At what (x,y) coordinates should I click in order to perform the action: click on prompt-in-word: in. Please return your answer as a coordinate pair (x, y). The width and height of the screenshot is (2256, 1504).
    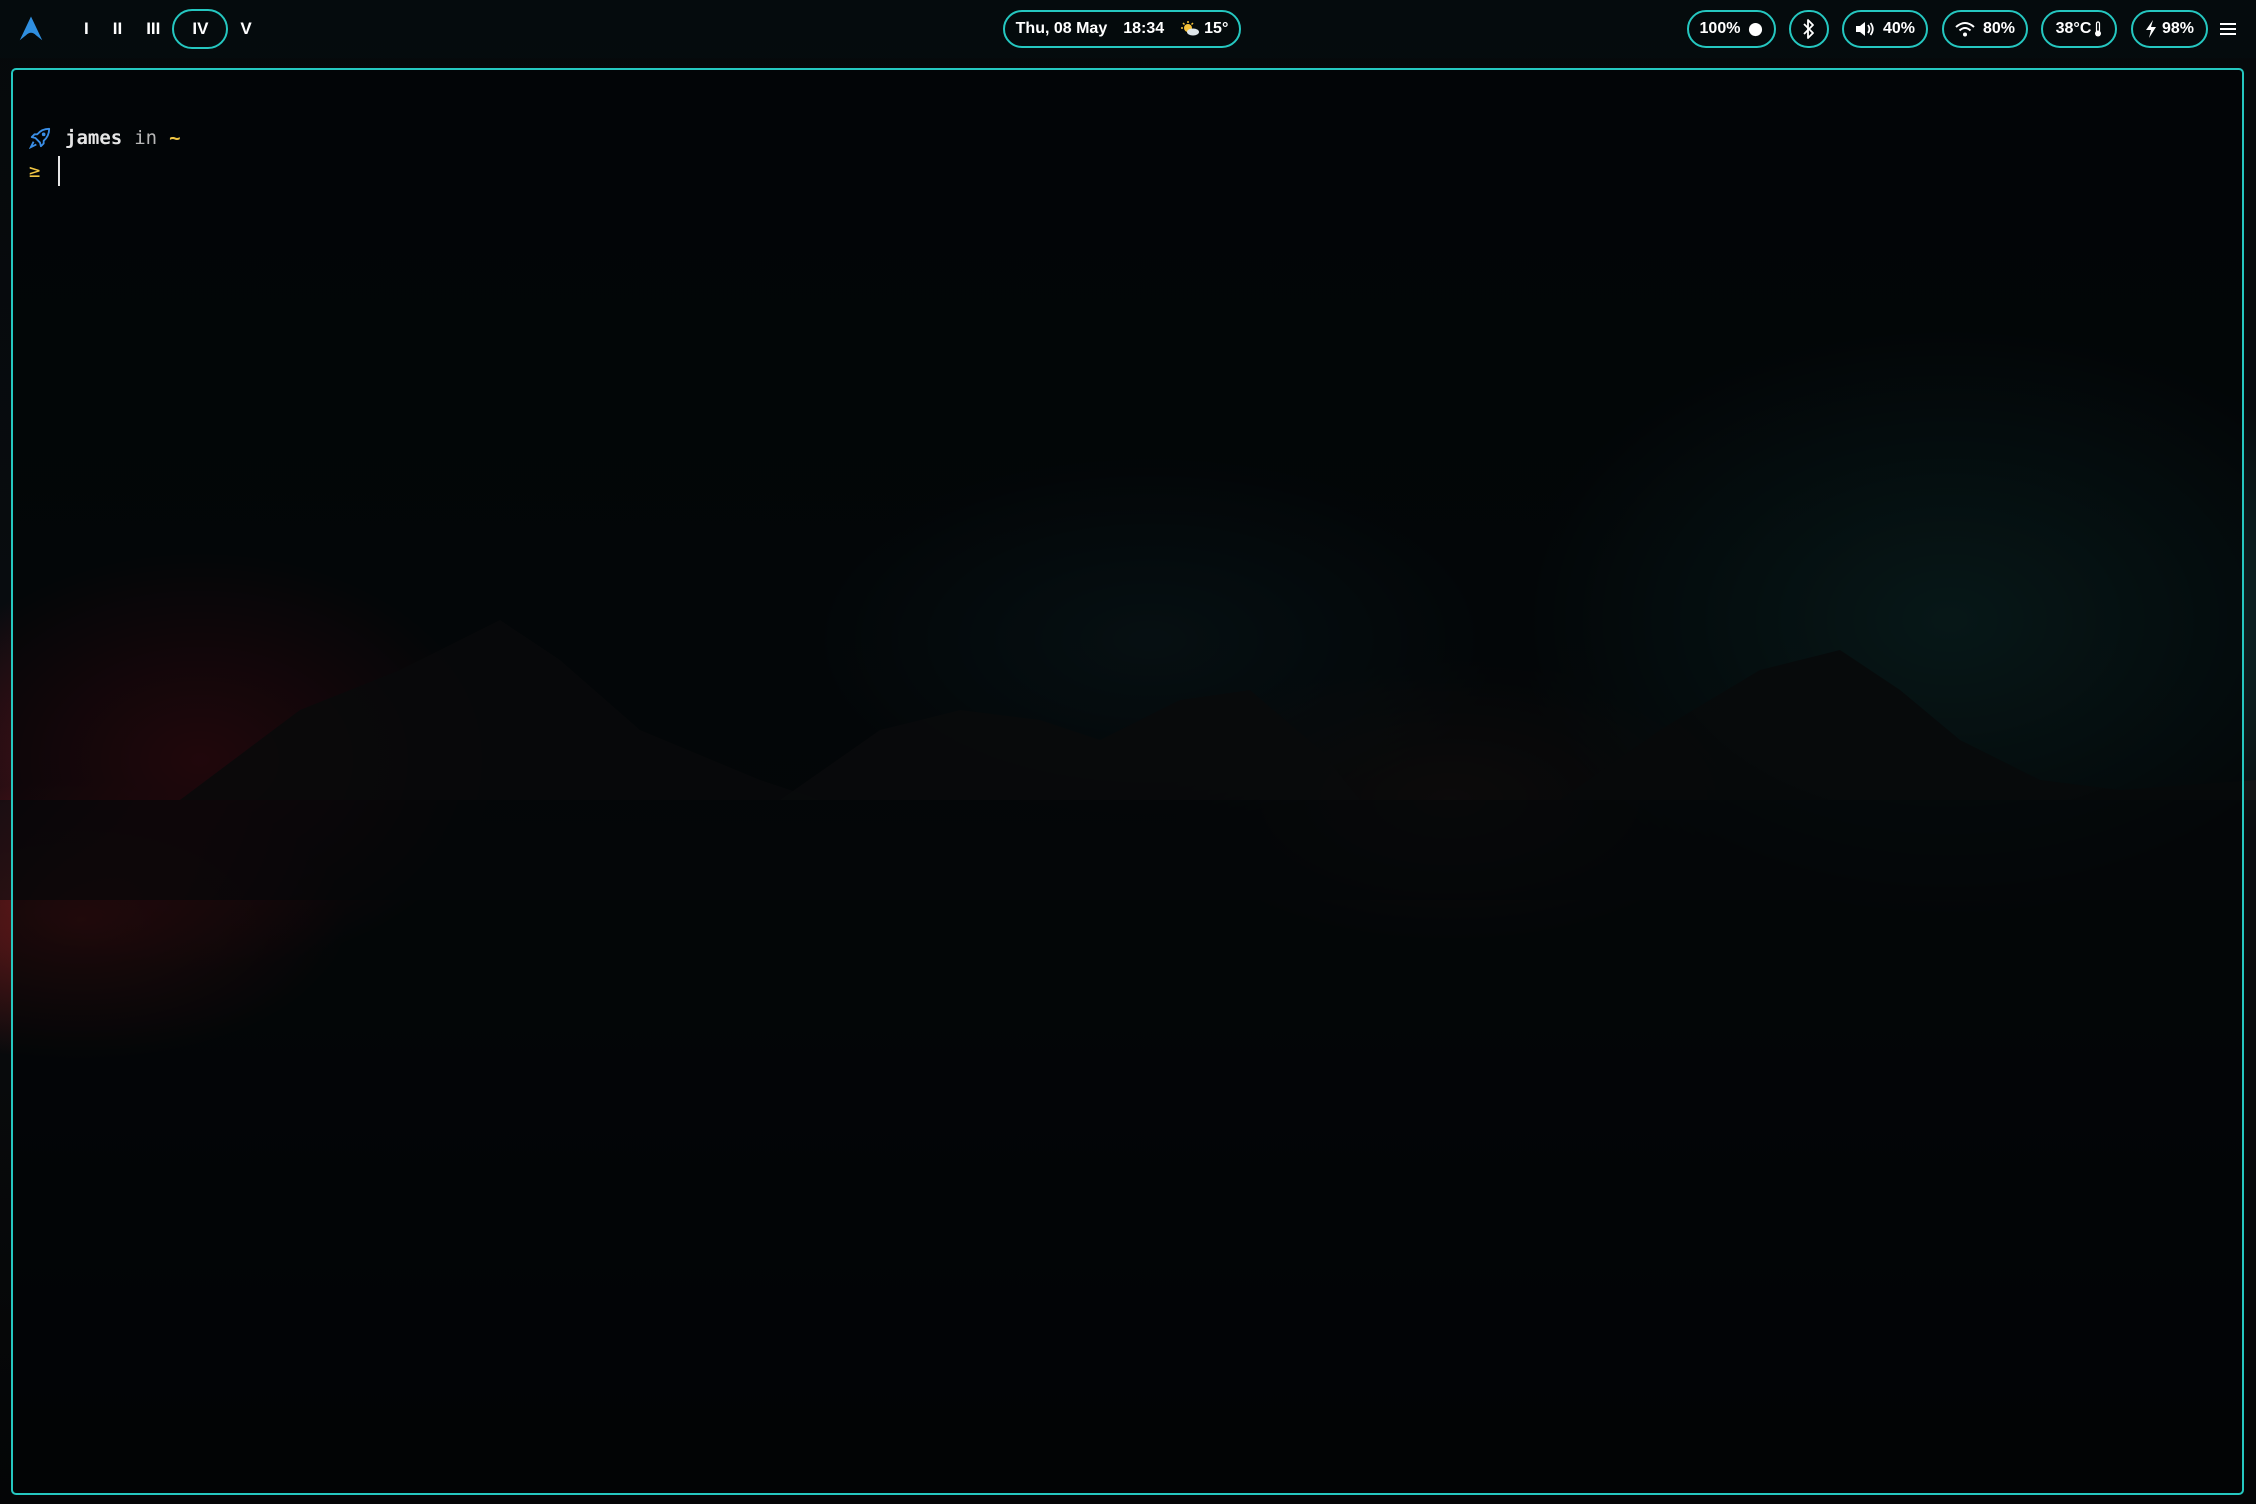
    Looking at the image, I should click on (146, 138).